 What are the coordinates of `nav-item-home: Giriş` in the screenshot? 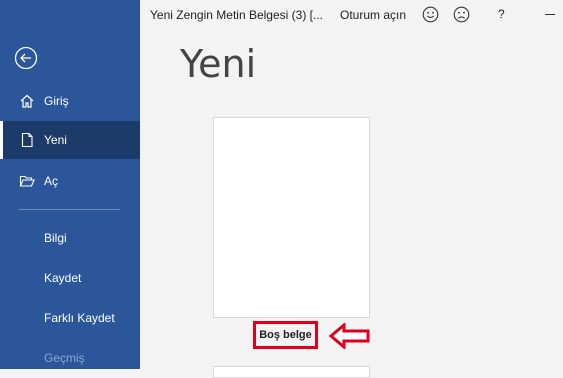 It's located at (70, 101).